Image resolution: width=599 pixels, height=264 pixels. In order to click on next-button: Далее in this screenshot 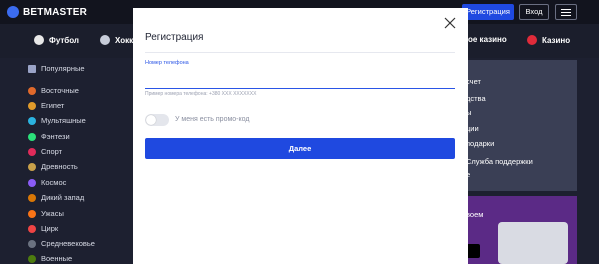, I will do `click(300, 148)`.